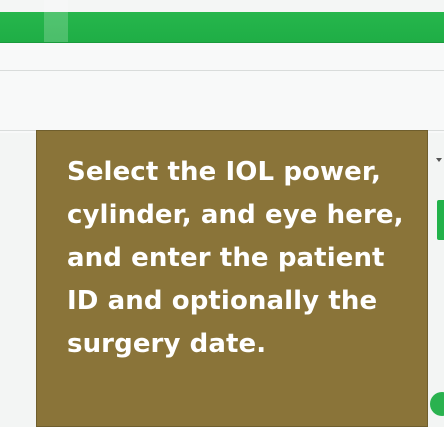  What do you see at coordinates (440, 220) in the screenshot?
I see `green-tab-button` at bounding box center [440, 220].